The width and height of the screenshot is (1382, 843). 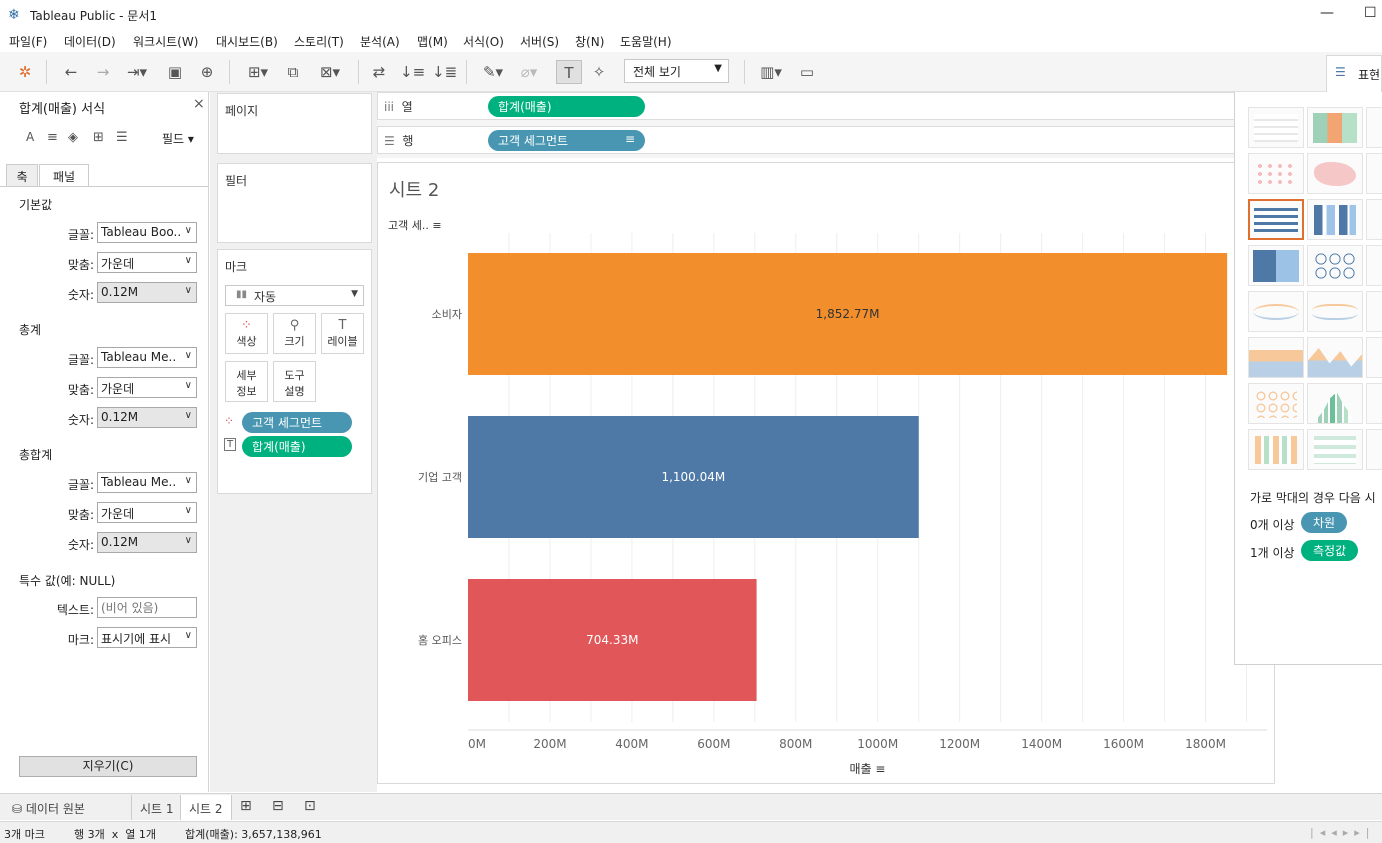 What do you see at coordinates (589, 41) in the screenshot?
I see `menu-window: 창(N)` at bounding box center [589, 41].